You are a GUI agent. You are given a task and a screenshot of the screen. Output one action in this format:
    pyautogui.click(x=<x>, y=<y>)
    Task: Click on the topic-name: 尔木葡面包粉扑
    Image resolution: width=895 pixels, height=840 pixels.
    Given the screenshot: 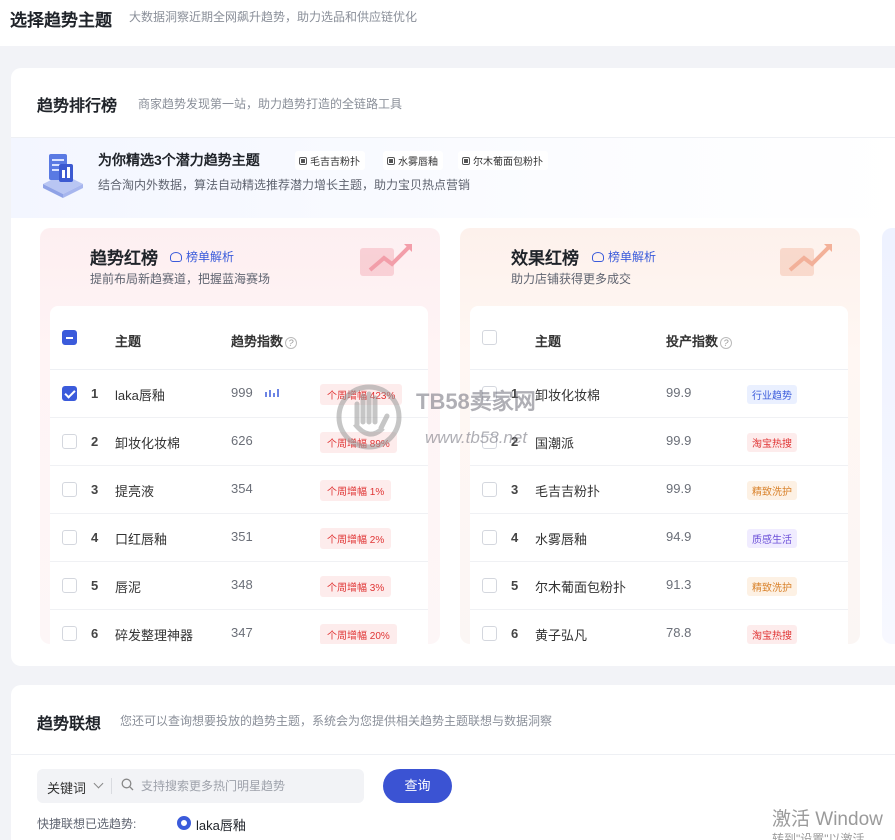 What is the action you would take?
    pyautogui.click(x=581, y=587)
    